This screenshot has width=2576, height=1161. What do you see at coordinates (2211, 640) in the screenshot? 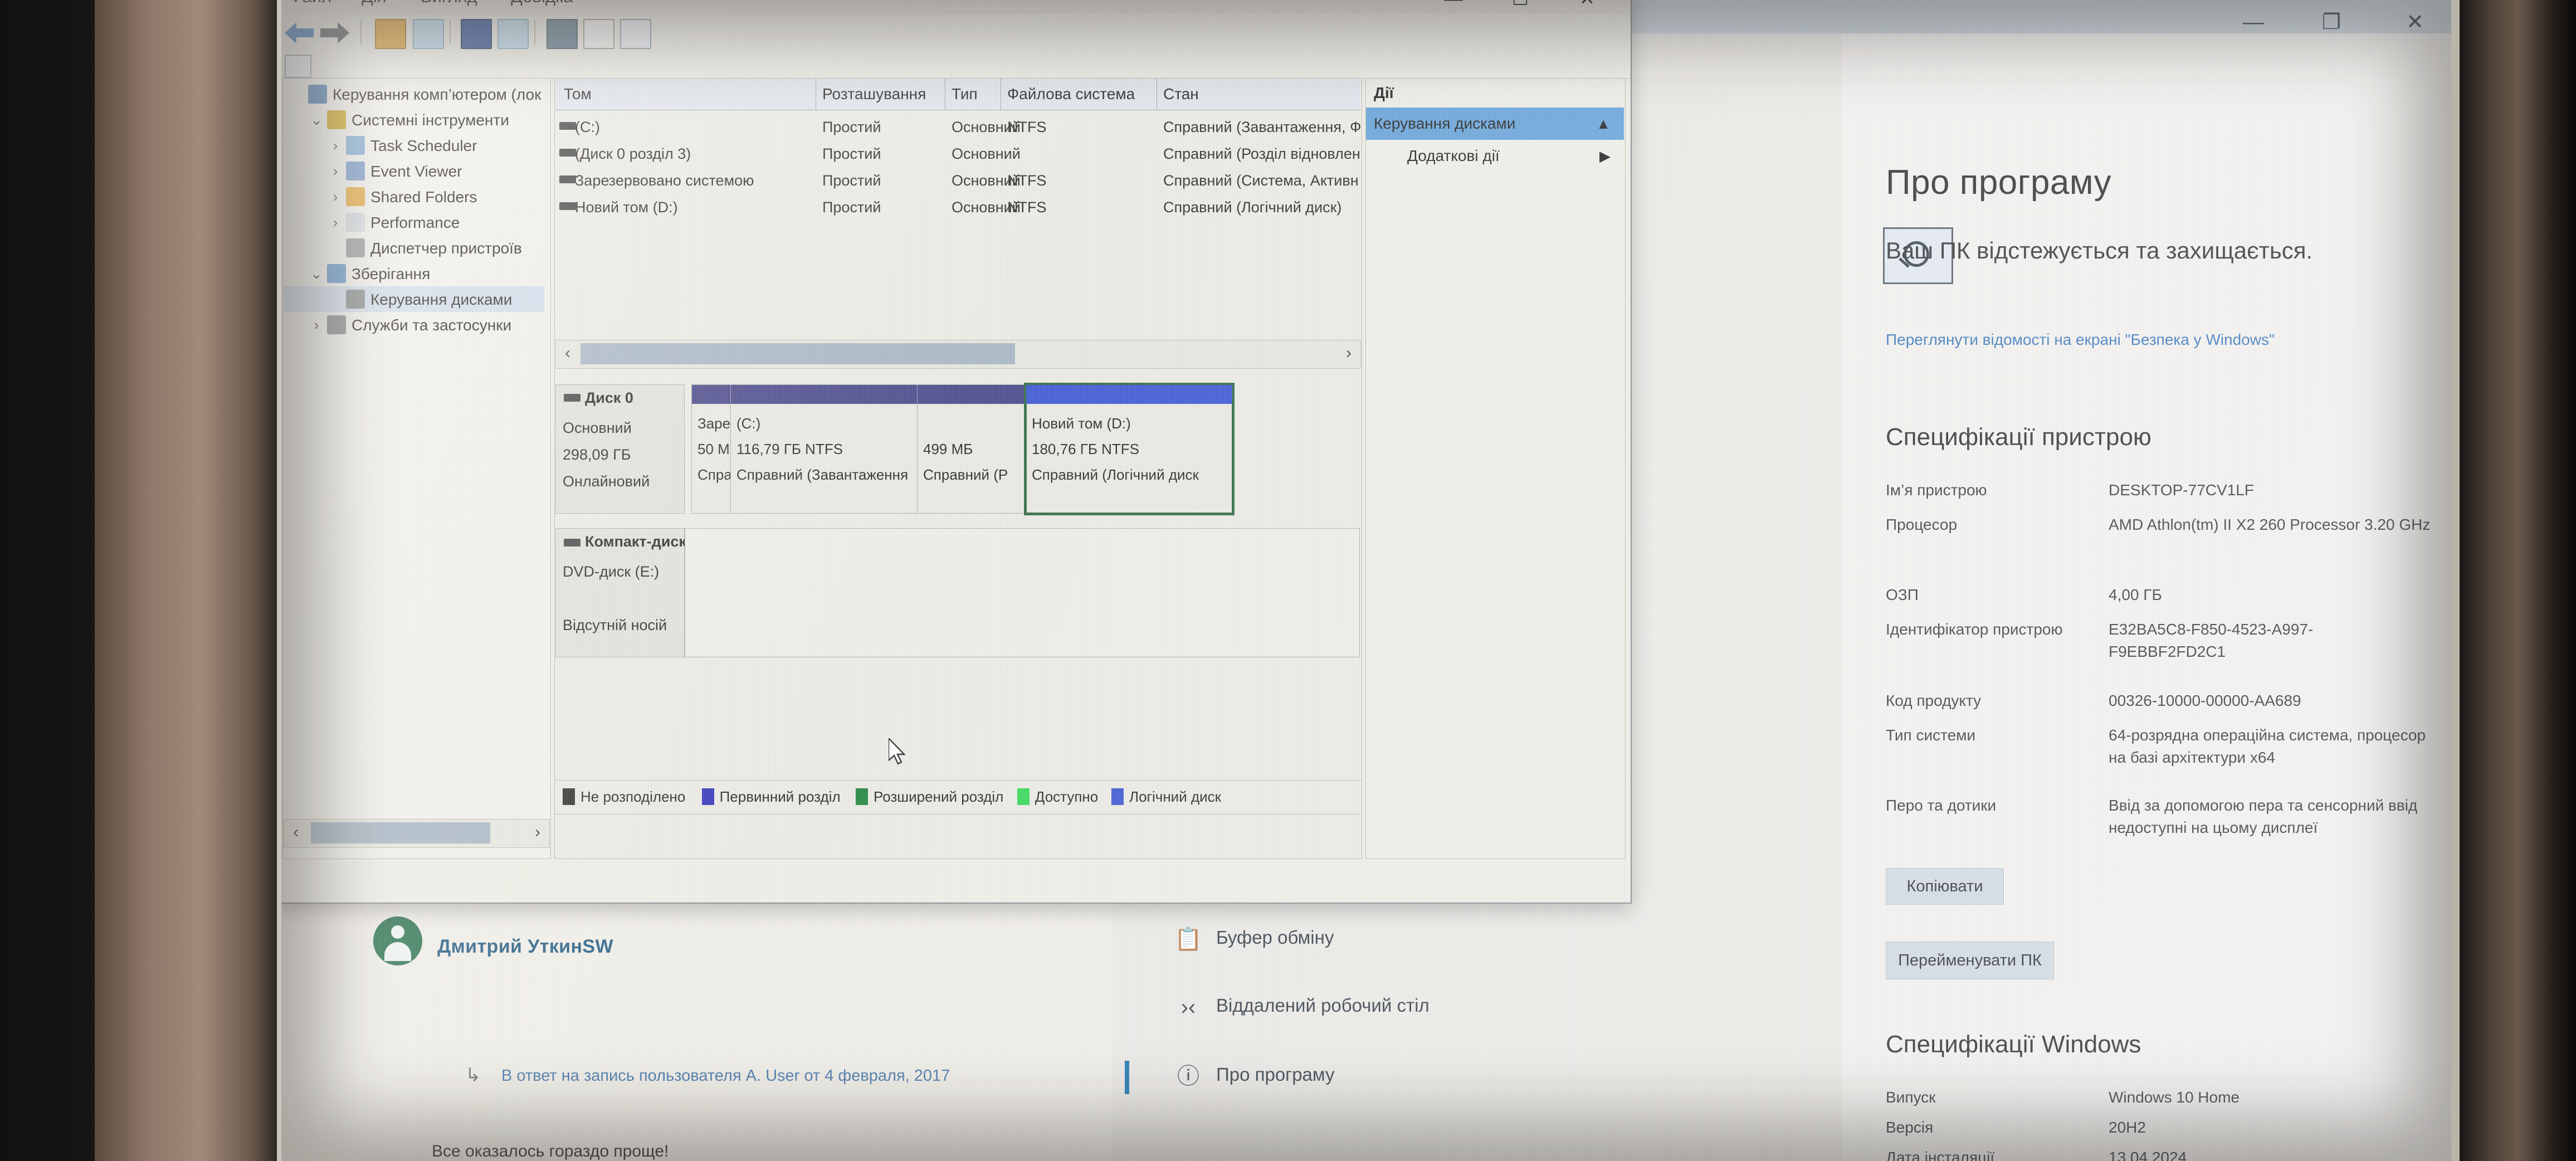
I see `spec-value-device-id: E32BA5C8-F850-4523-A997-F9EBBF2FD2C1` at bounding box center [2211, 640].